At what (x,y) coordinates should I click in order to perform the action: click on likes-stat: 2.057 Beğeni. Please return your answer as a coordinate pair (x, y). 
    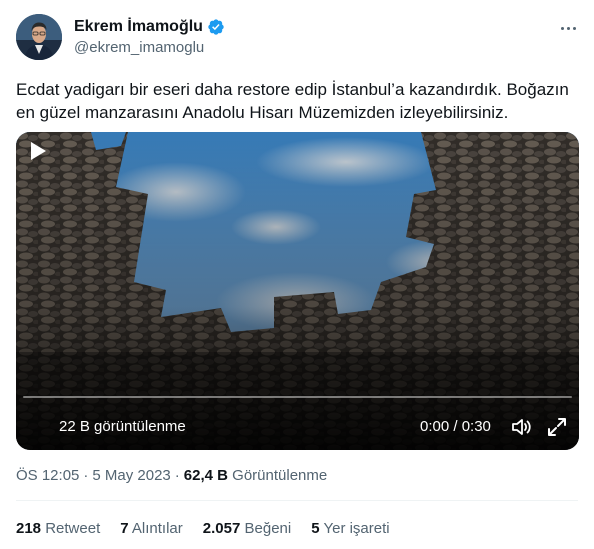
    Looking at the image, I should click on (247, 529).